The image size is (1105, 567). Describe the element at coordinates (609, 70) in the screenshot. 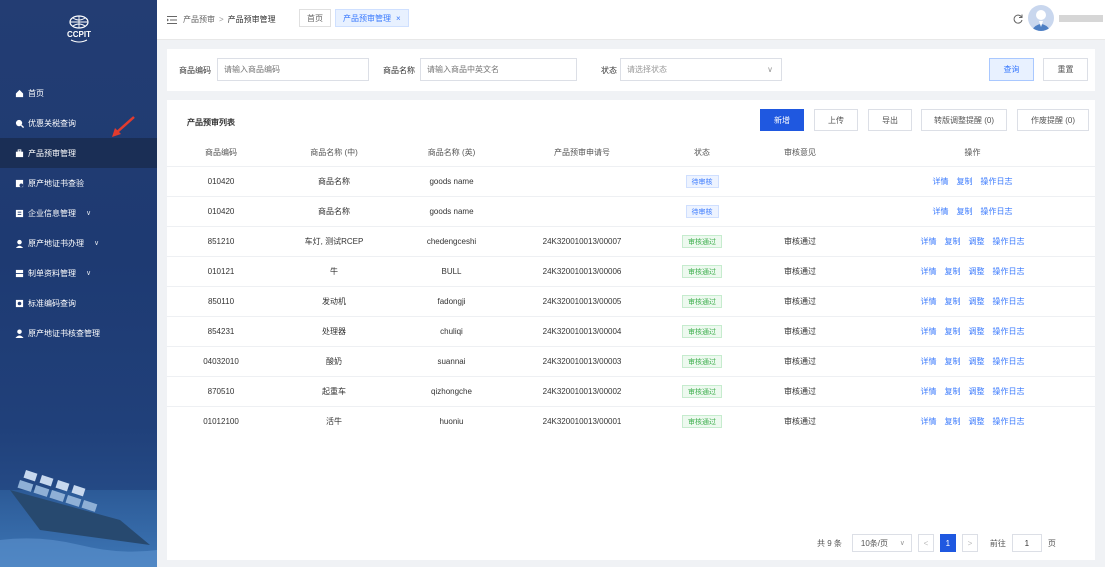

I see `status-label: 状态` at that location.